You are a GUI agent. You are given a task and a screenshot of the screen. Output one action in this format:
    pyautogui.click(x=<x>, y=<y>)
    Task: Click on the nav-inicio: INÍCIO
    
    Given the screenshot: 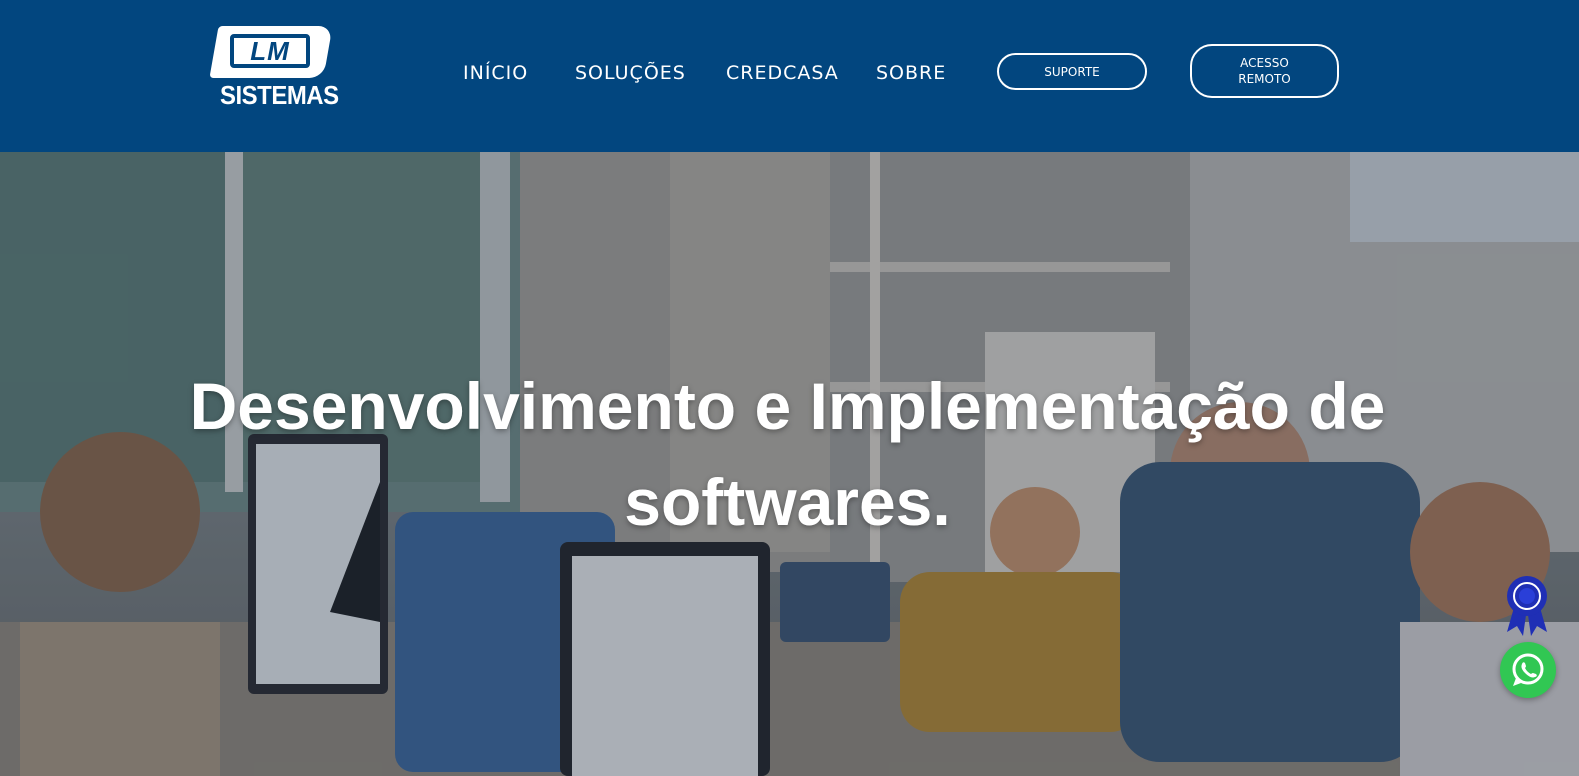 What is the action you would take?
    pyautogui.click(x=495, y=73)
    